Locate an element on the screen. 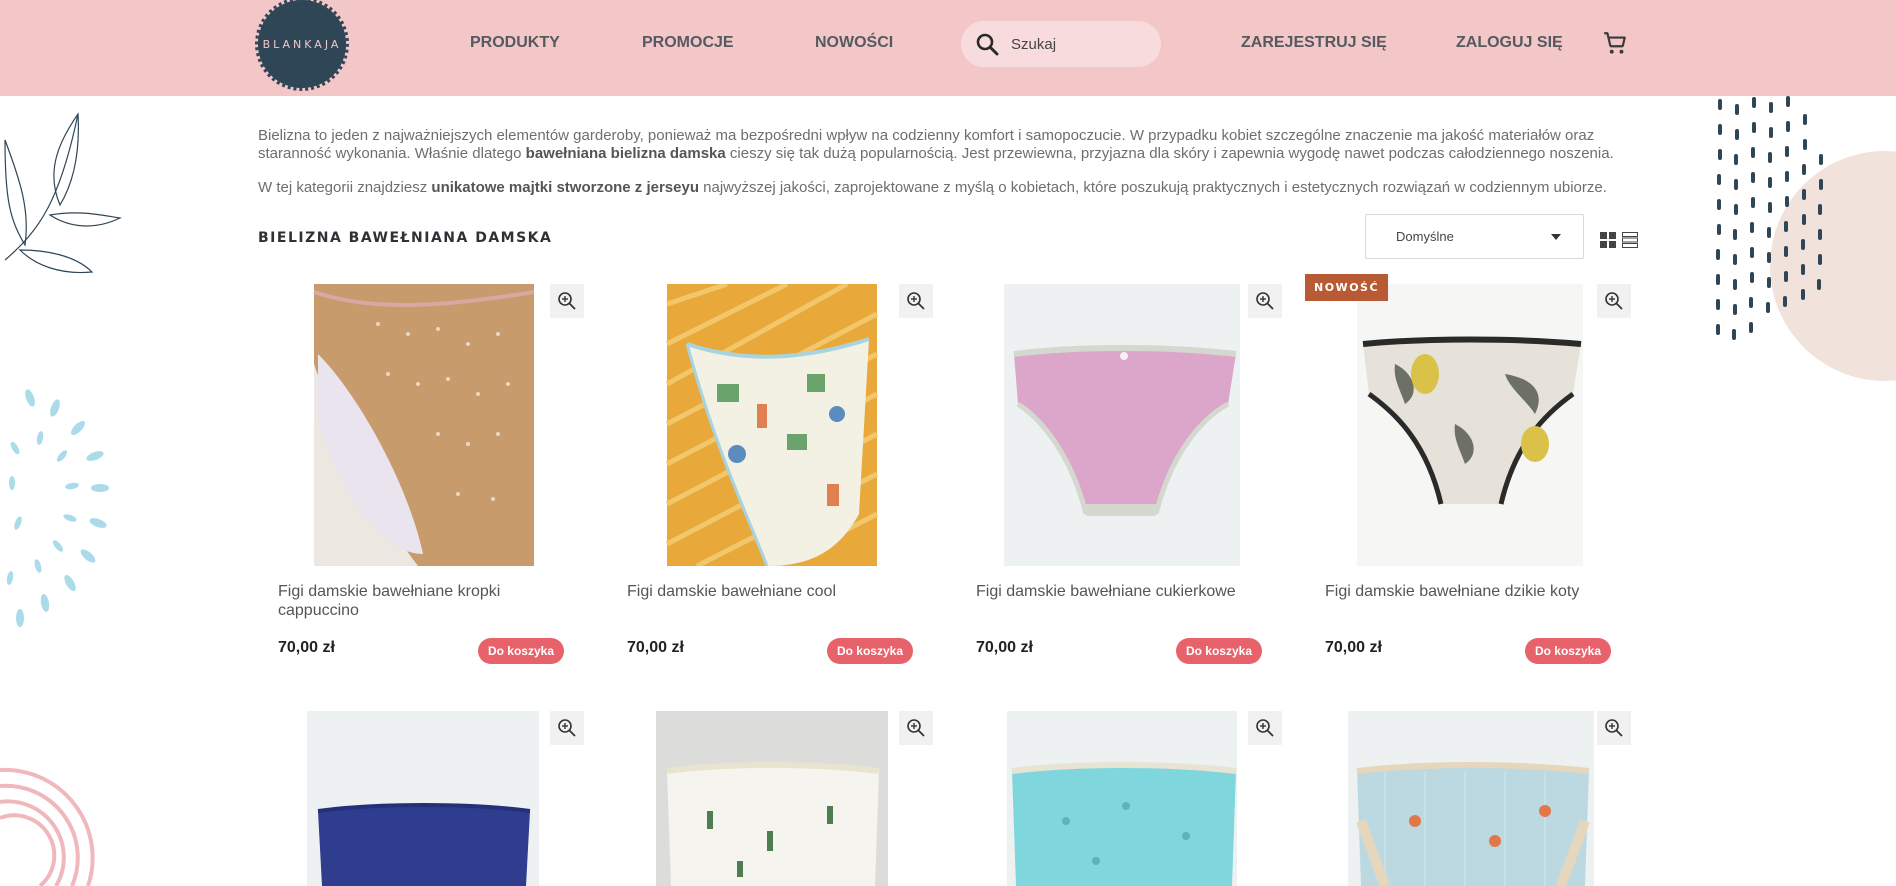 This screenshot has width=1896, height=886. search-box is located at coordinates (1061, 44).